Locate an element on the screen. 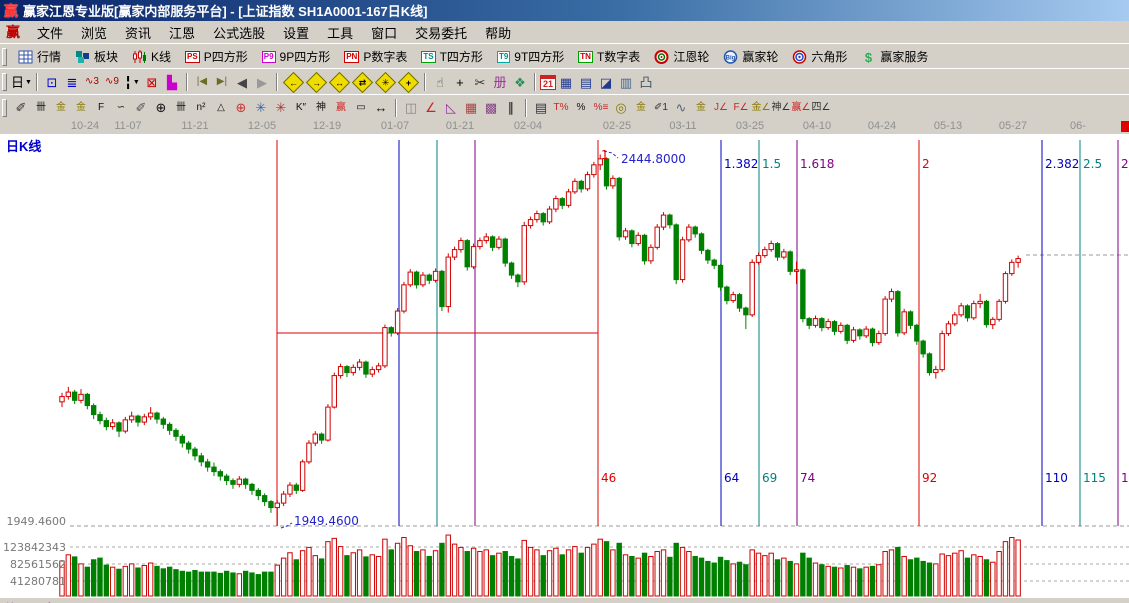  p-square-button: PS P四方形 is located at coordinates (216, 56).